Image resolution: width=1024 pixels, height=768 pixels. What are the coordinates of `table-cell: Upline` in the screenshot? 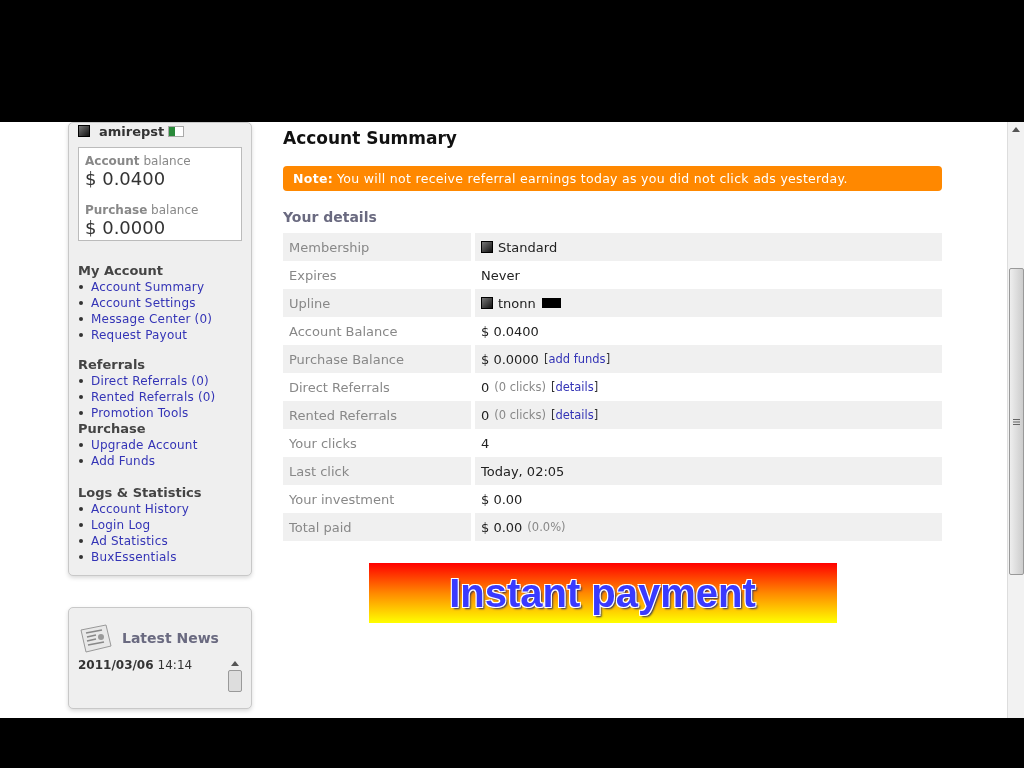 It's located at (377, 303).